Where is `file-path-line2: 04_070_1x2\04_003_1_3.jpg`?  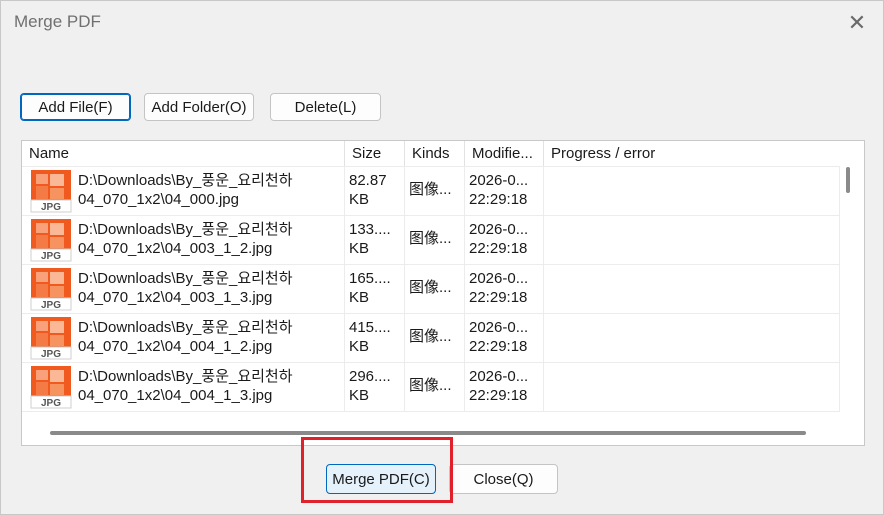 file-path-line2: 04_070_1x2\04_003_1_3.jpg is located at coordinates (175, 297).